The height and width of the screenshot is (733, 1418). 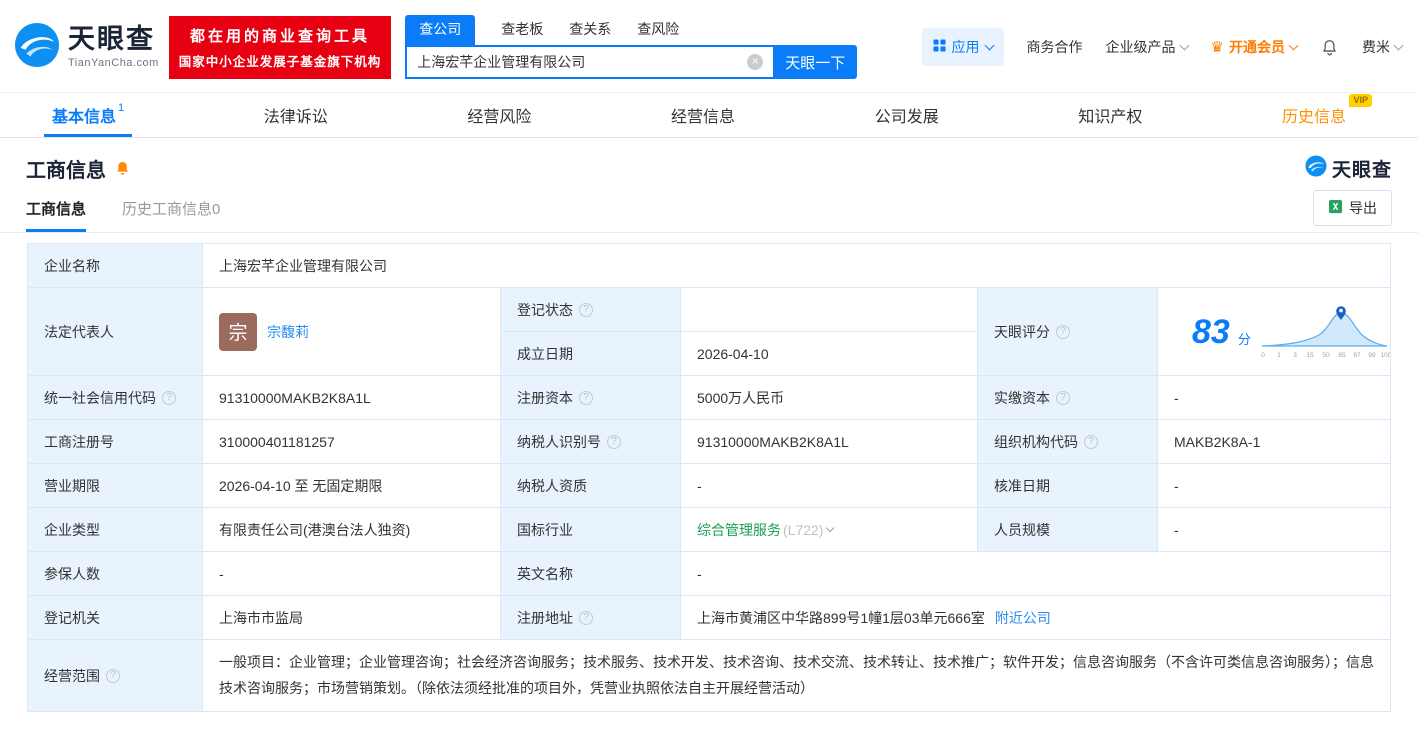 What do you see at coordinates (352, 618) in the screenshot?
I see `value-registration-authority: 上海市市监局` at bounding box center [352, 618].